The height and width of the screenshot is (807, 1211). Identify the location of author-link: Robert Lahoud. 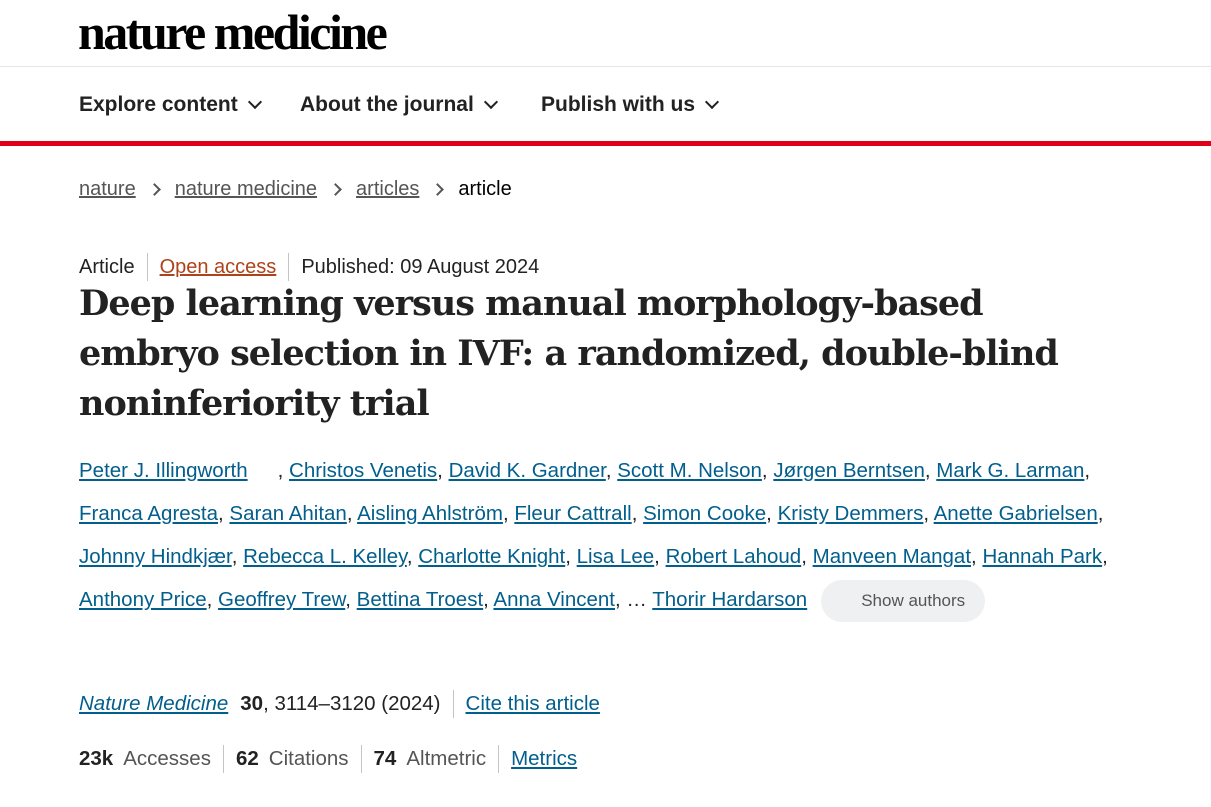
(734, 556).